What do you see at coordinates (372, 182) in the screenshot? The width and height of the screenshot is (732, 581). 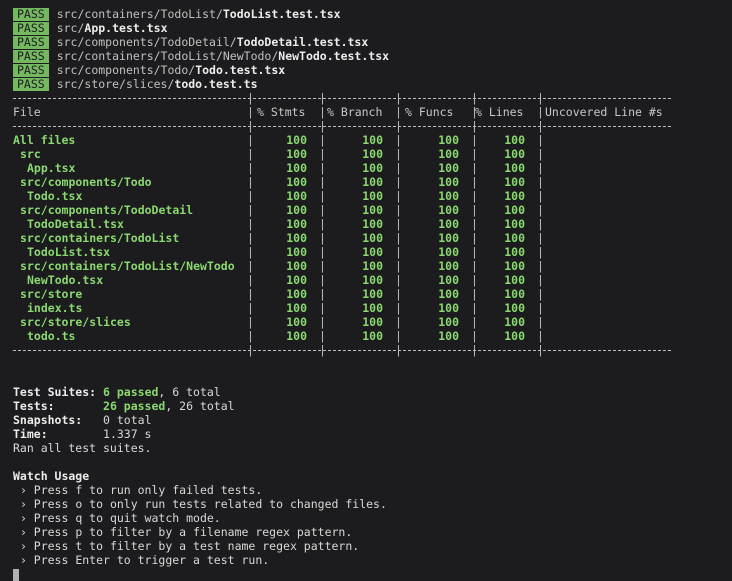 I see `table-row: src/components/Todo 100 100 100 100 | | | | |` at bounding box center [372, 182].